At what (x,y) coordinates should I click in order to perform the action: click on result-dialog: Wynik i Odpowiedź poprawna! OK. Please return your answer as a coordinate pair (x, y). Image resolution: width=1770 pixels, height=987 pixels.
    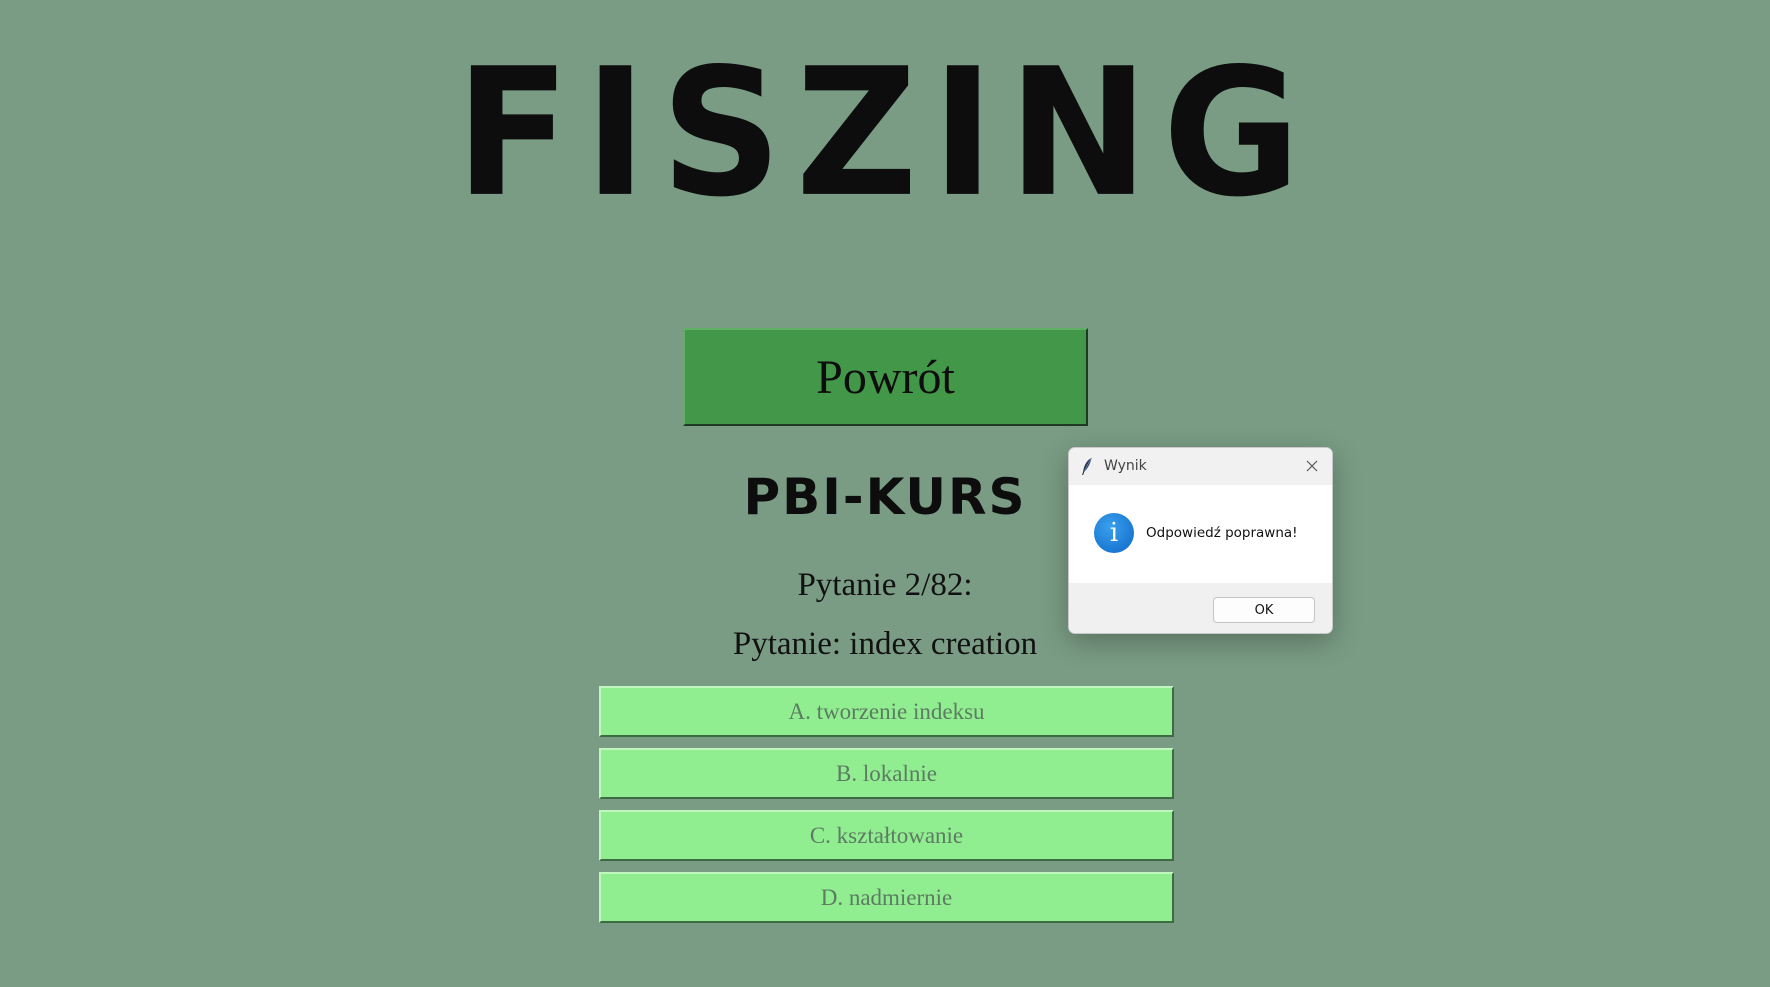
    Looking at the image, I should click on (1200, 540).